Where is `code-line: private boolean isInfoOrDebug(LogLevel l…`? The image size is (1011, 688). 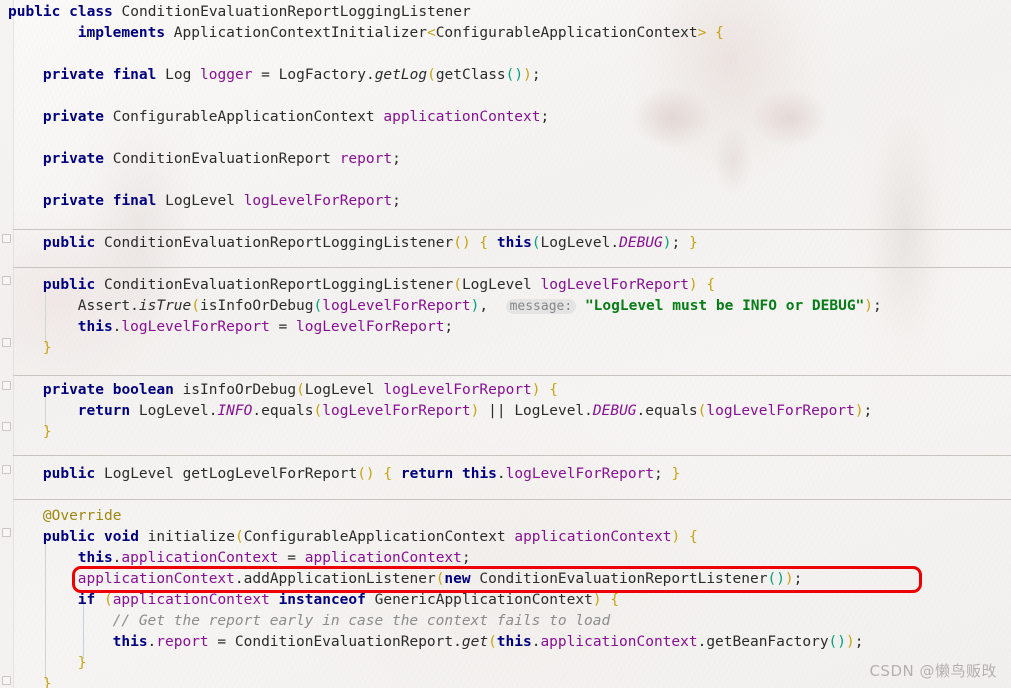 code-line: private boolean isInfoOrDebug(LogLevel l… is located at coordinates (300, 390).